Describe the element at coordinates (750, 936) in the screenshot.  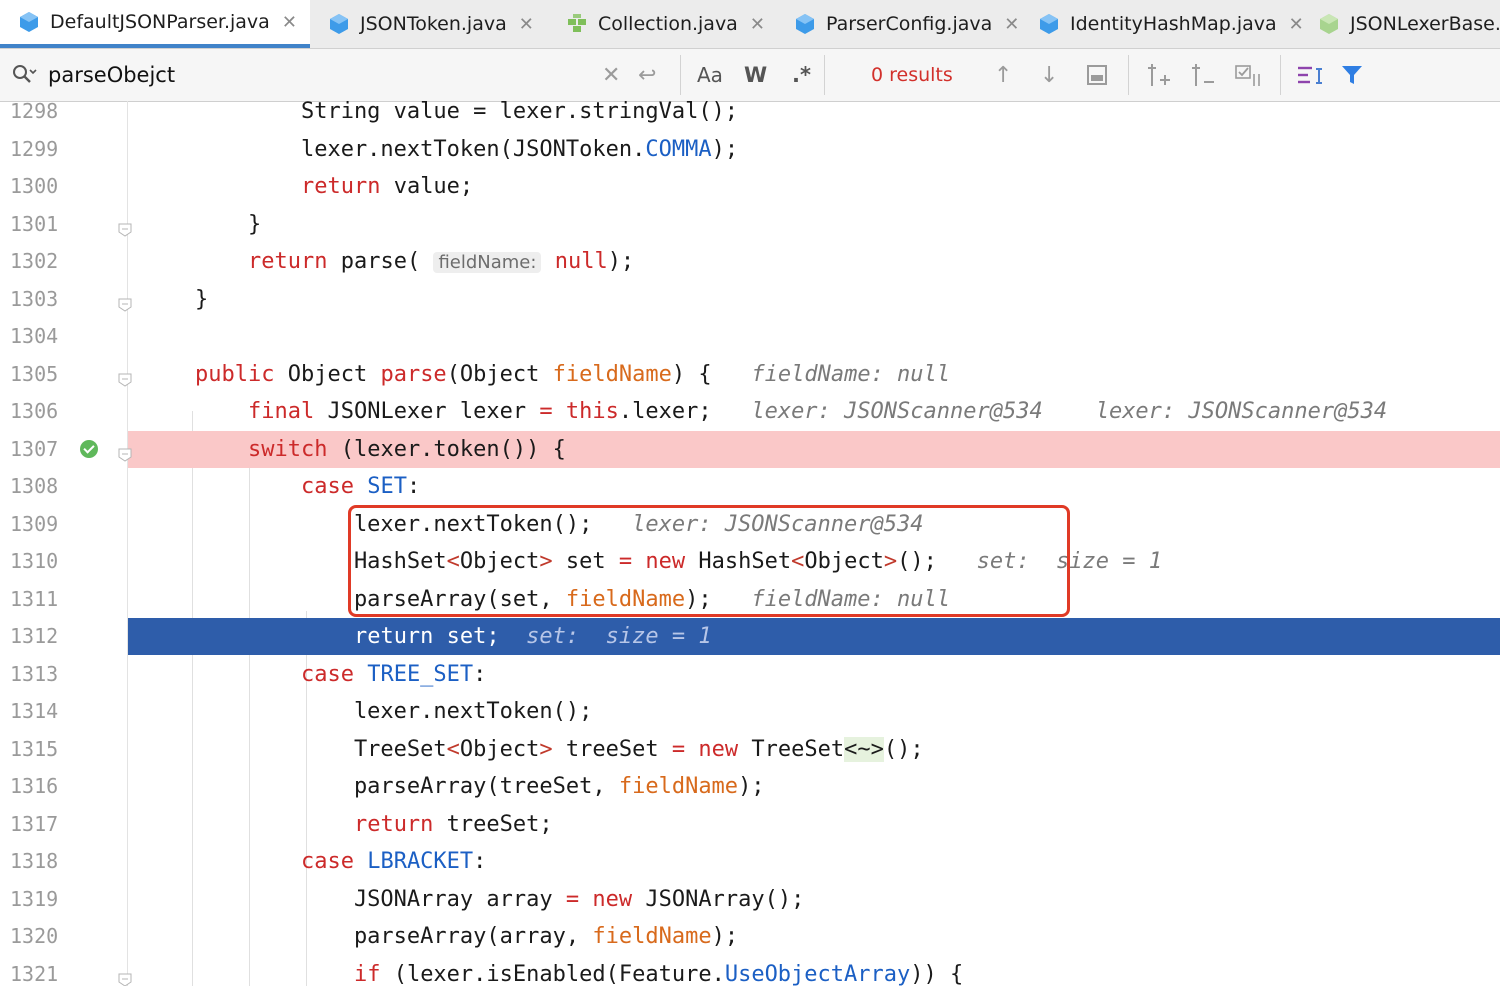
I see `code-line: 1320 parseArray(array, fieldName);` at that location.